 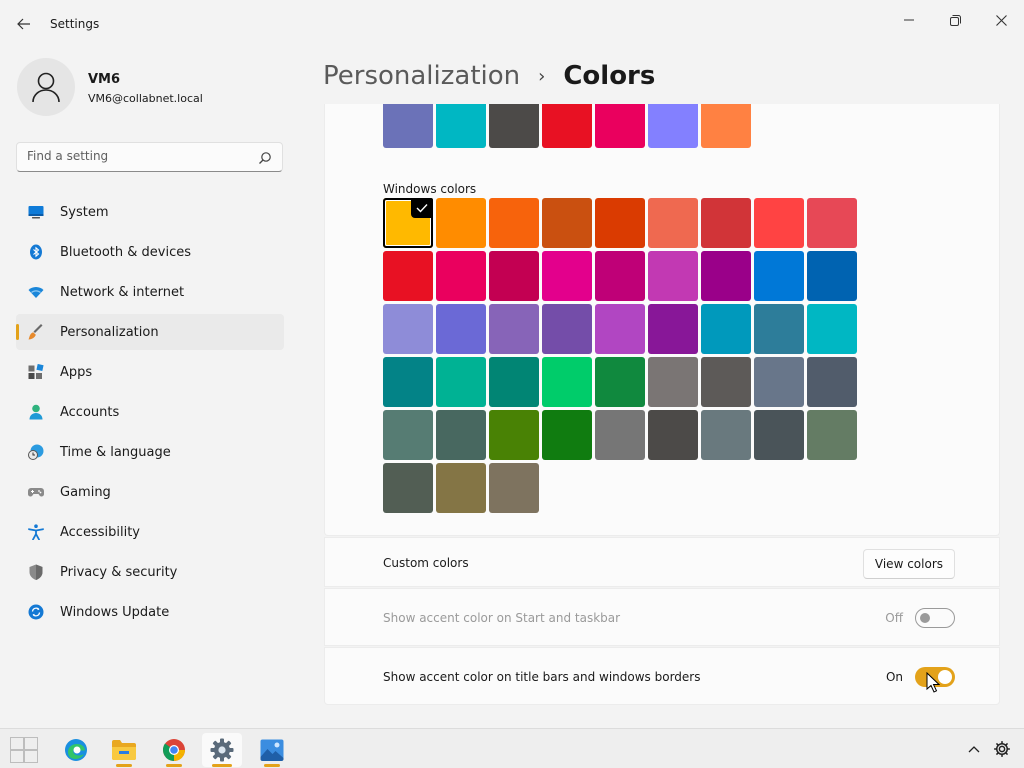 What do you see at coordinates (150, 252) in the screenshot?
I see `sidebar-item-bluetooth: Bluetooth & devices` at bounding box center [150, 252].